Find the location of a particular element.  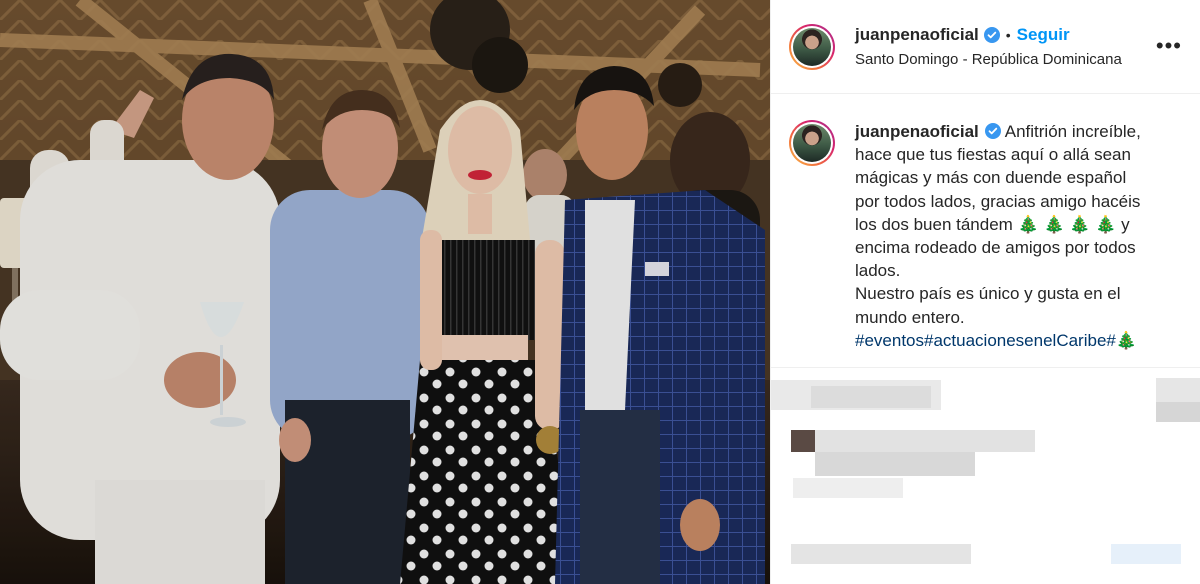

username-link: juanpenaoficial is located at coordinates (917, 35).